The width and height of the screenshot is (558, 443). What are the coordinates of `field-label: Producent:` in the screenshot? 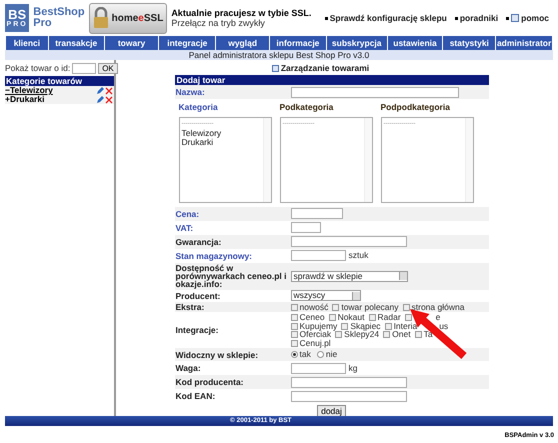 It's located at (198, 296).